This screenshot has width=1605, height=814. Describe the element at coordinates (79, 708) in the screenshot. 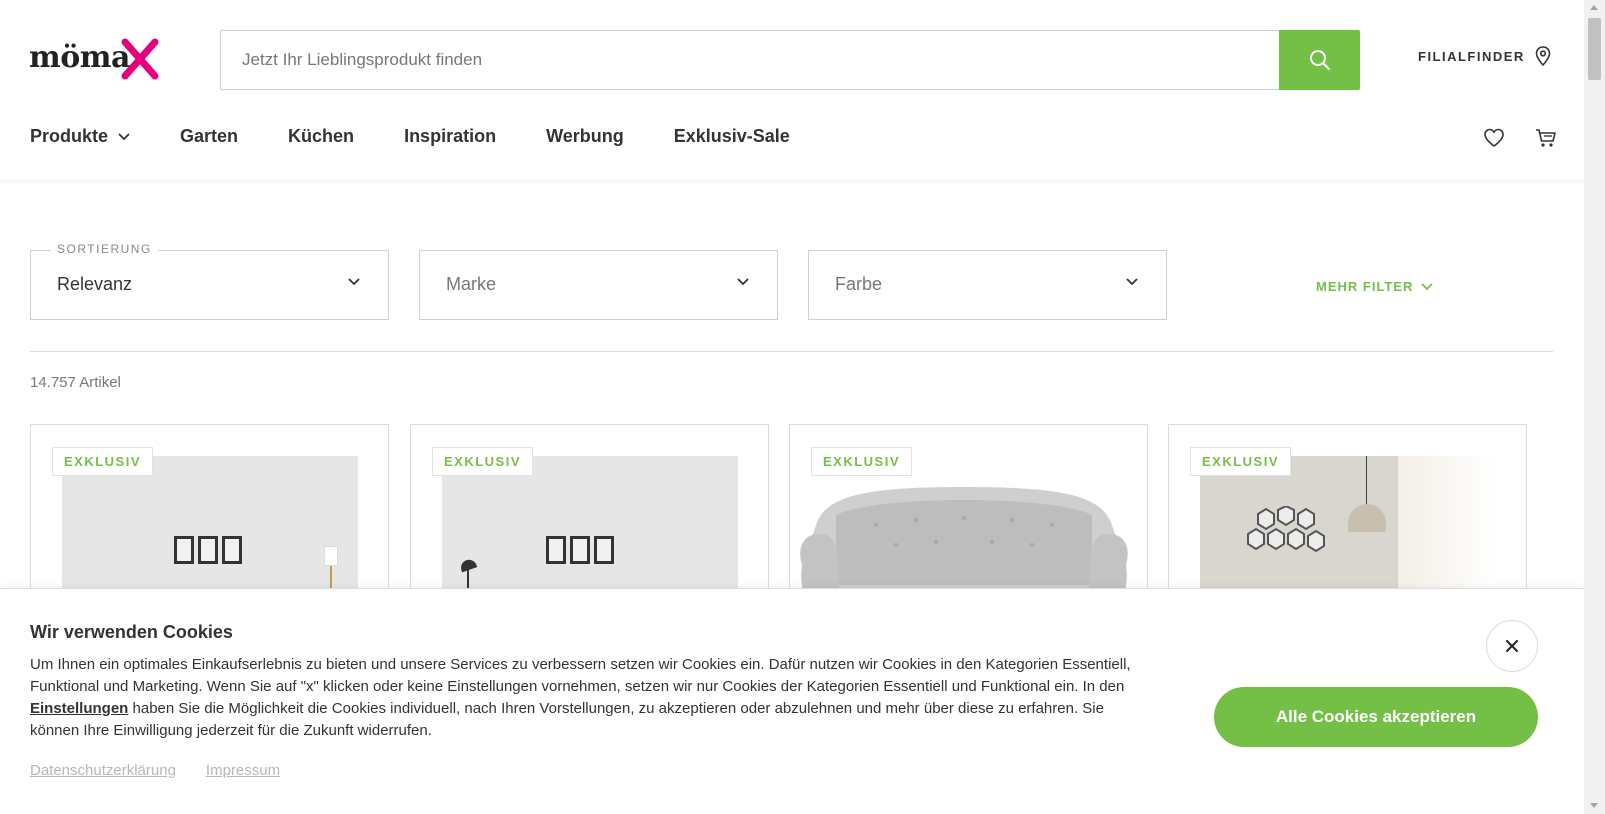

I see `cookie-settings-link: Einstellungen` at that location.